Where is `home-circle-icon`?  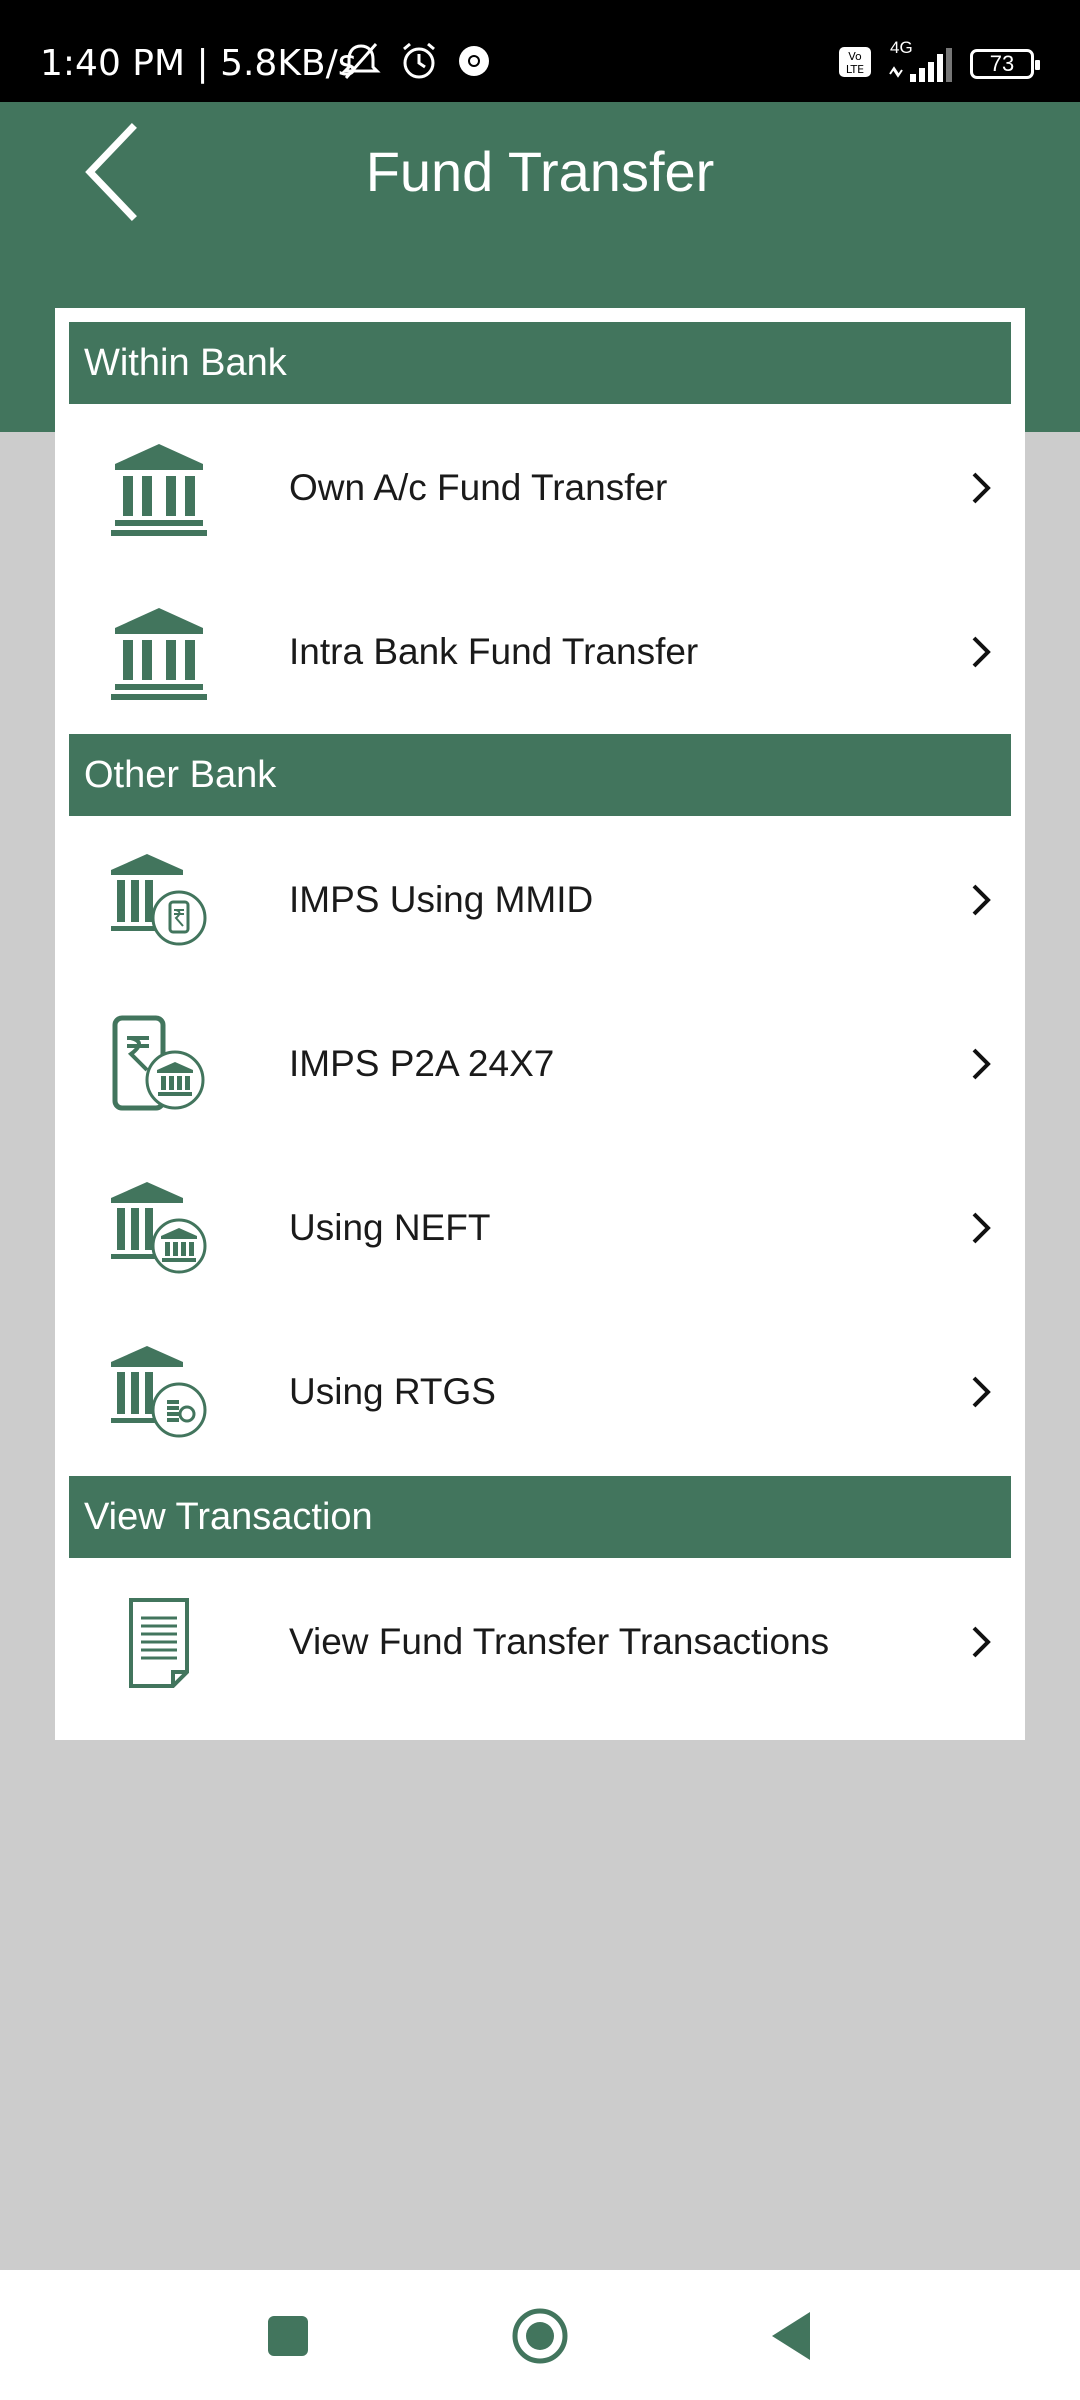
home-circle-icon is located at coordinates (540, 2336).